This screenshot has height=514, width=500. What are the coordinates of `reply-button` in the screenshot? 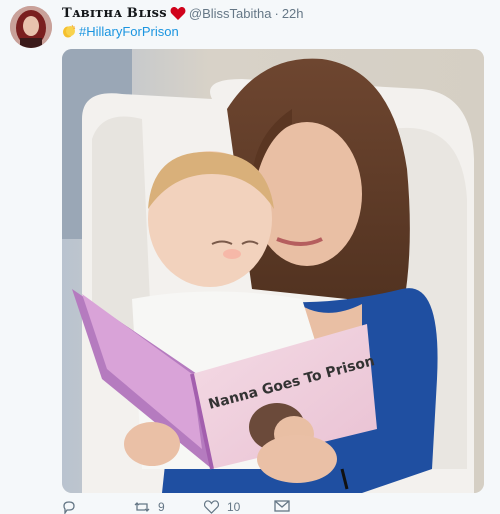 It's located at (73, 507).